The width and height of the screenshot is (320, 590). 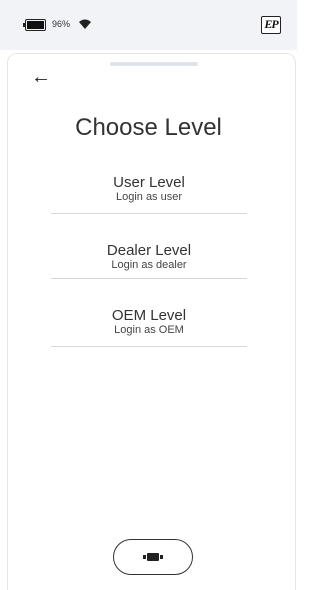 What do you see at coordinates (149, 197) in the screenshot?
I see `level-subtitle: Login as user` at bounding box center [149, 197].